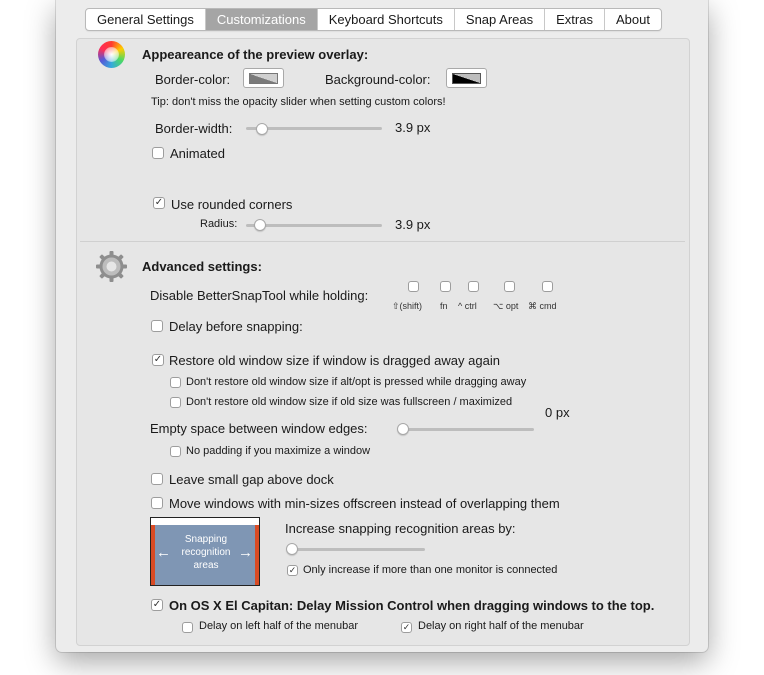 The height and width of the screenshot is (675, 764). I want to click on border-color-well, so click(263, 78).